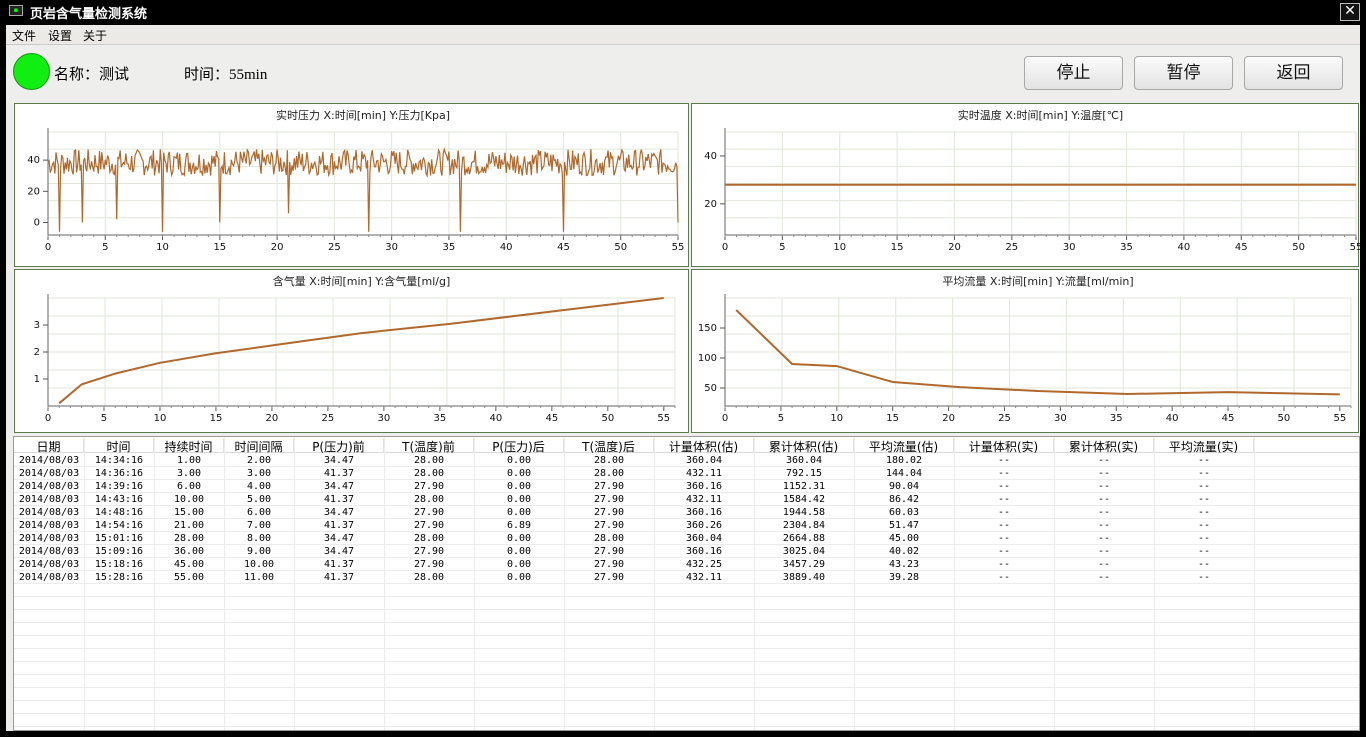  What do you see at coordinates (904, 577) in the screenshot?
I see `table-cell: 39.28` at bounding box center [904, 577].